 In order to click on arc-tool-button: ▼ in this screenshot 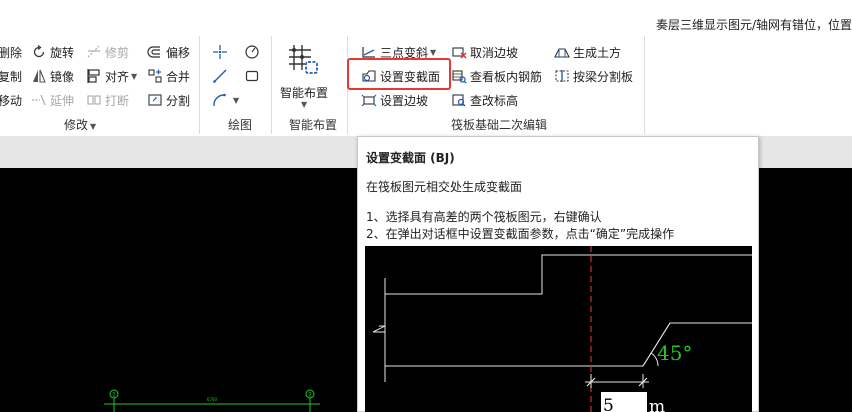, I will do `click(225, 100)`.